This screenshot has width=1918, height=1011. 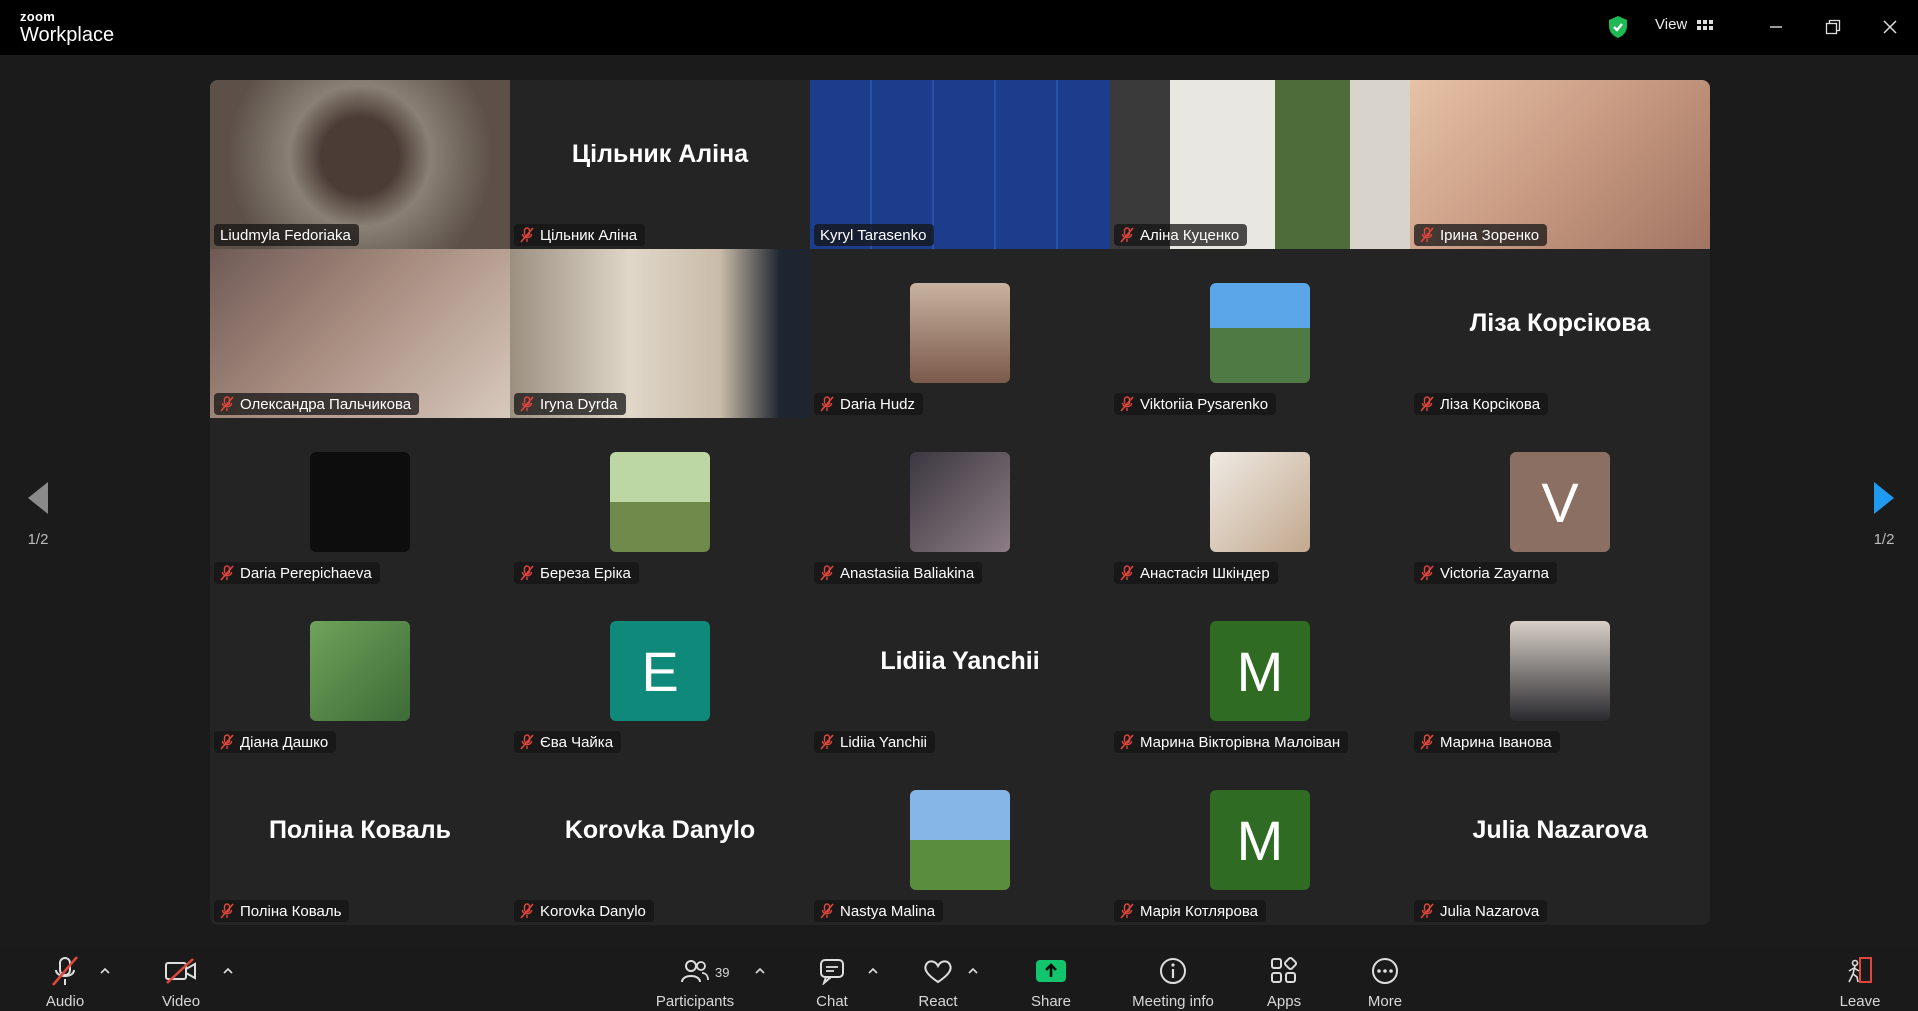 I want to click on participant-tile: Lidiia Yanchii Lidiia Yanchii, so click(x=960, y=671).